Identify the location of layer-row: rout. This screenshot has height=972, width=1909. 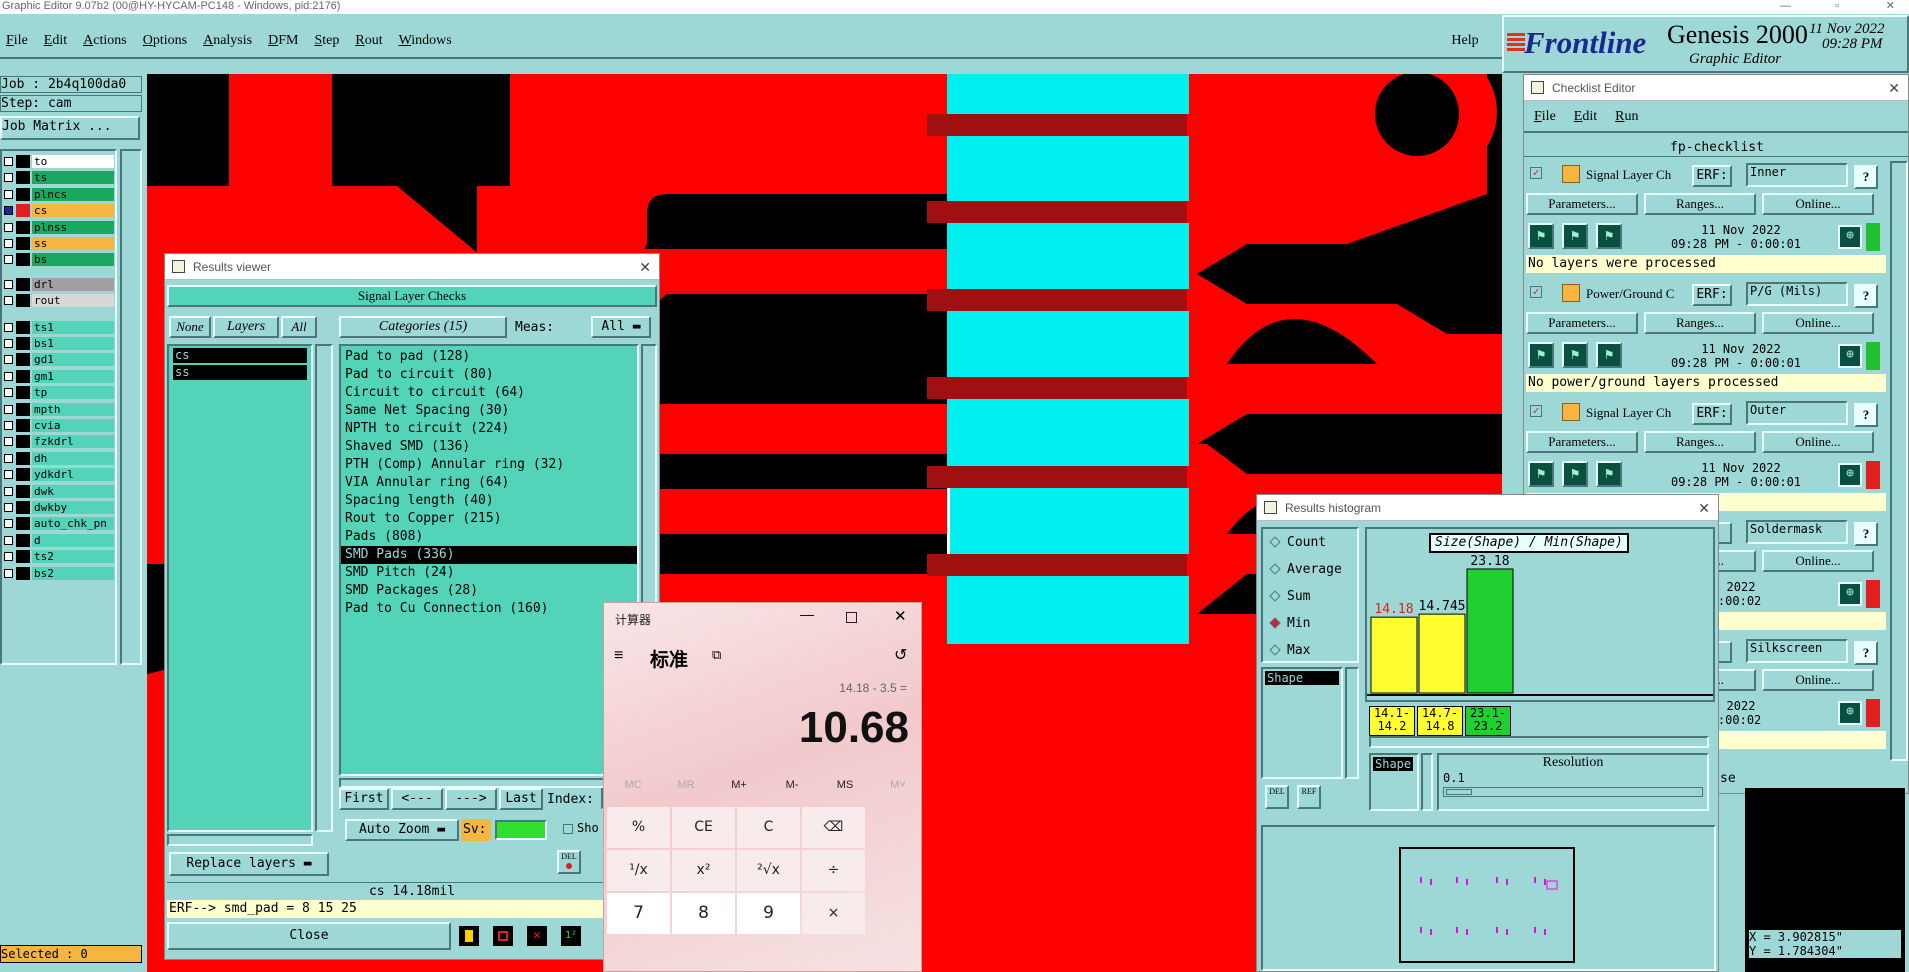
(59, 301).